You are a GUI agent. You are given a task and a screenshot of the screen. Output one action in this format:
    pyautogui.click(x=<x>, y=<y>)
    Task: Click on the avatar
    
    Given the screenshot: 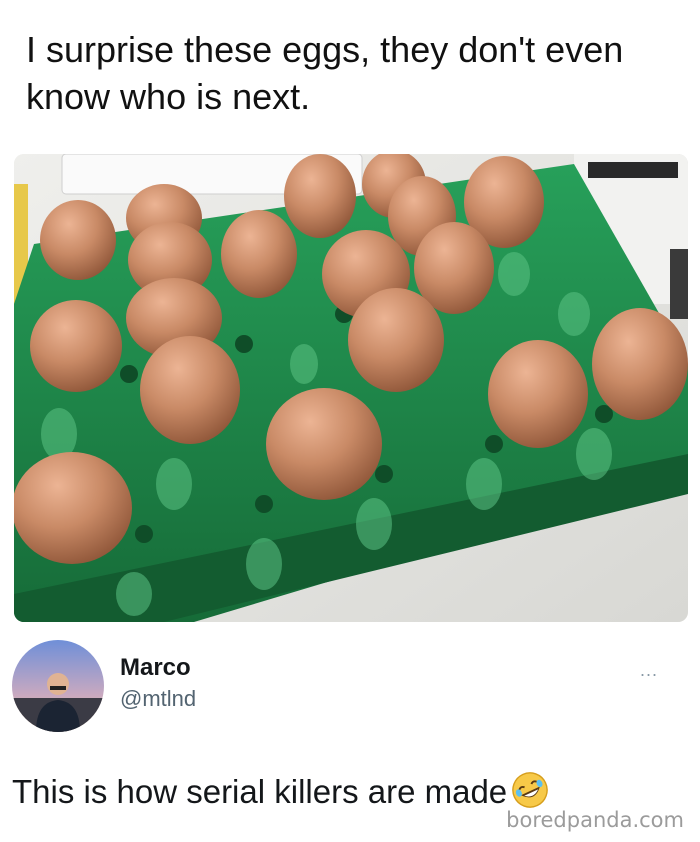 What is the action you would take?
    pyautogui.click(x=58, y=686)
    